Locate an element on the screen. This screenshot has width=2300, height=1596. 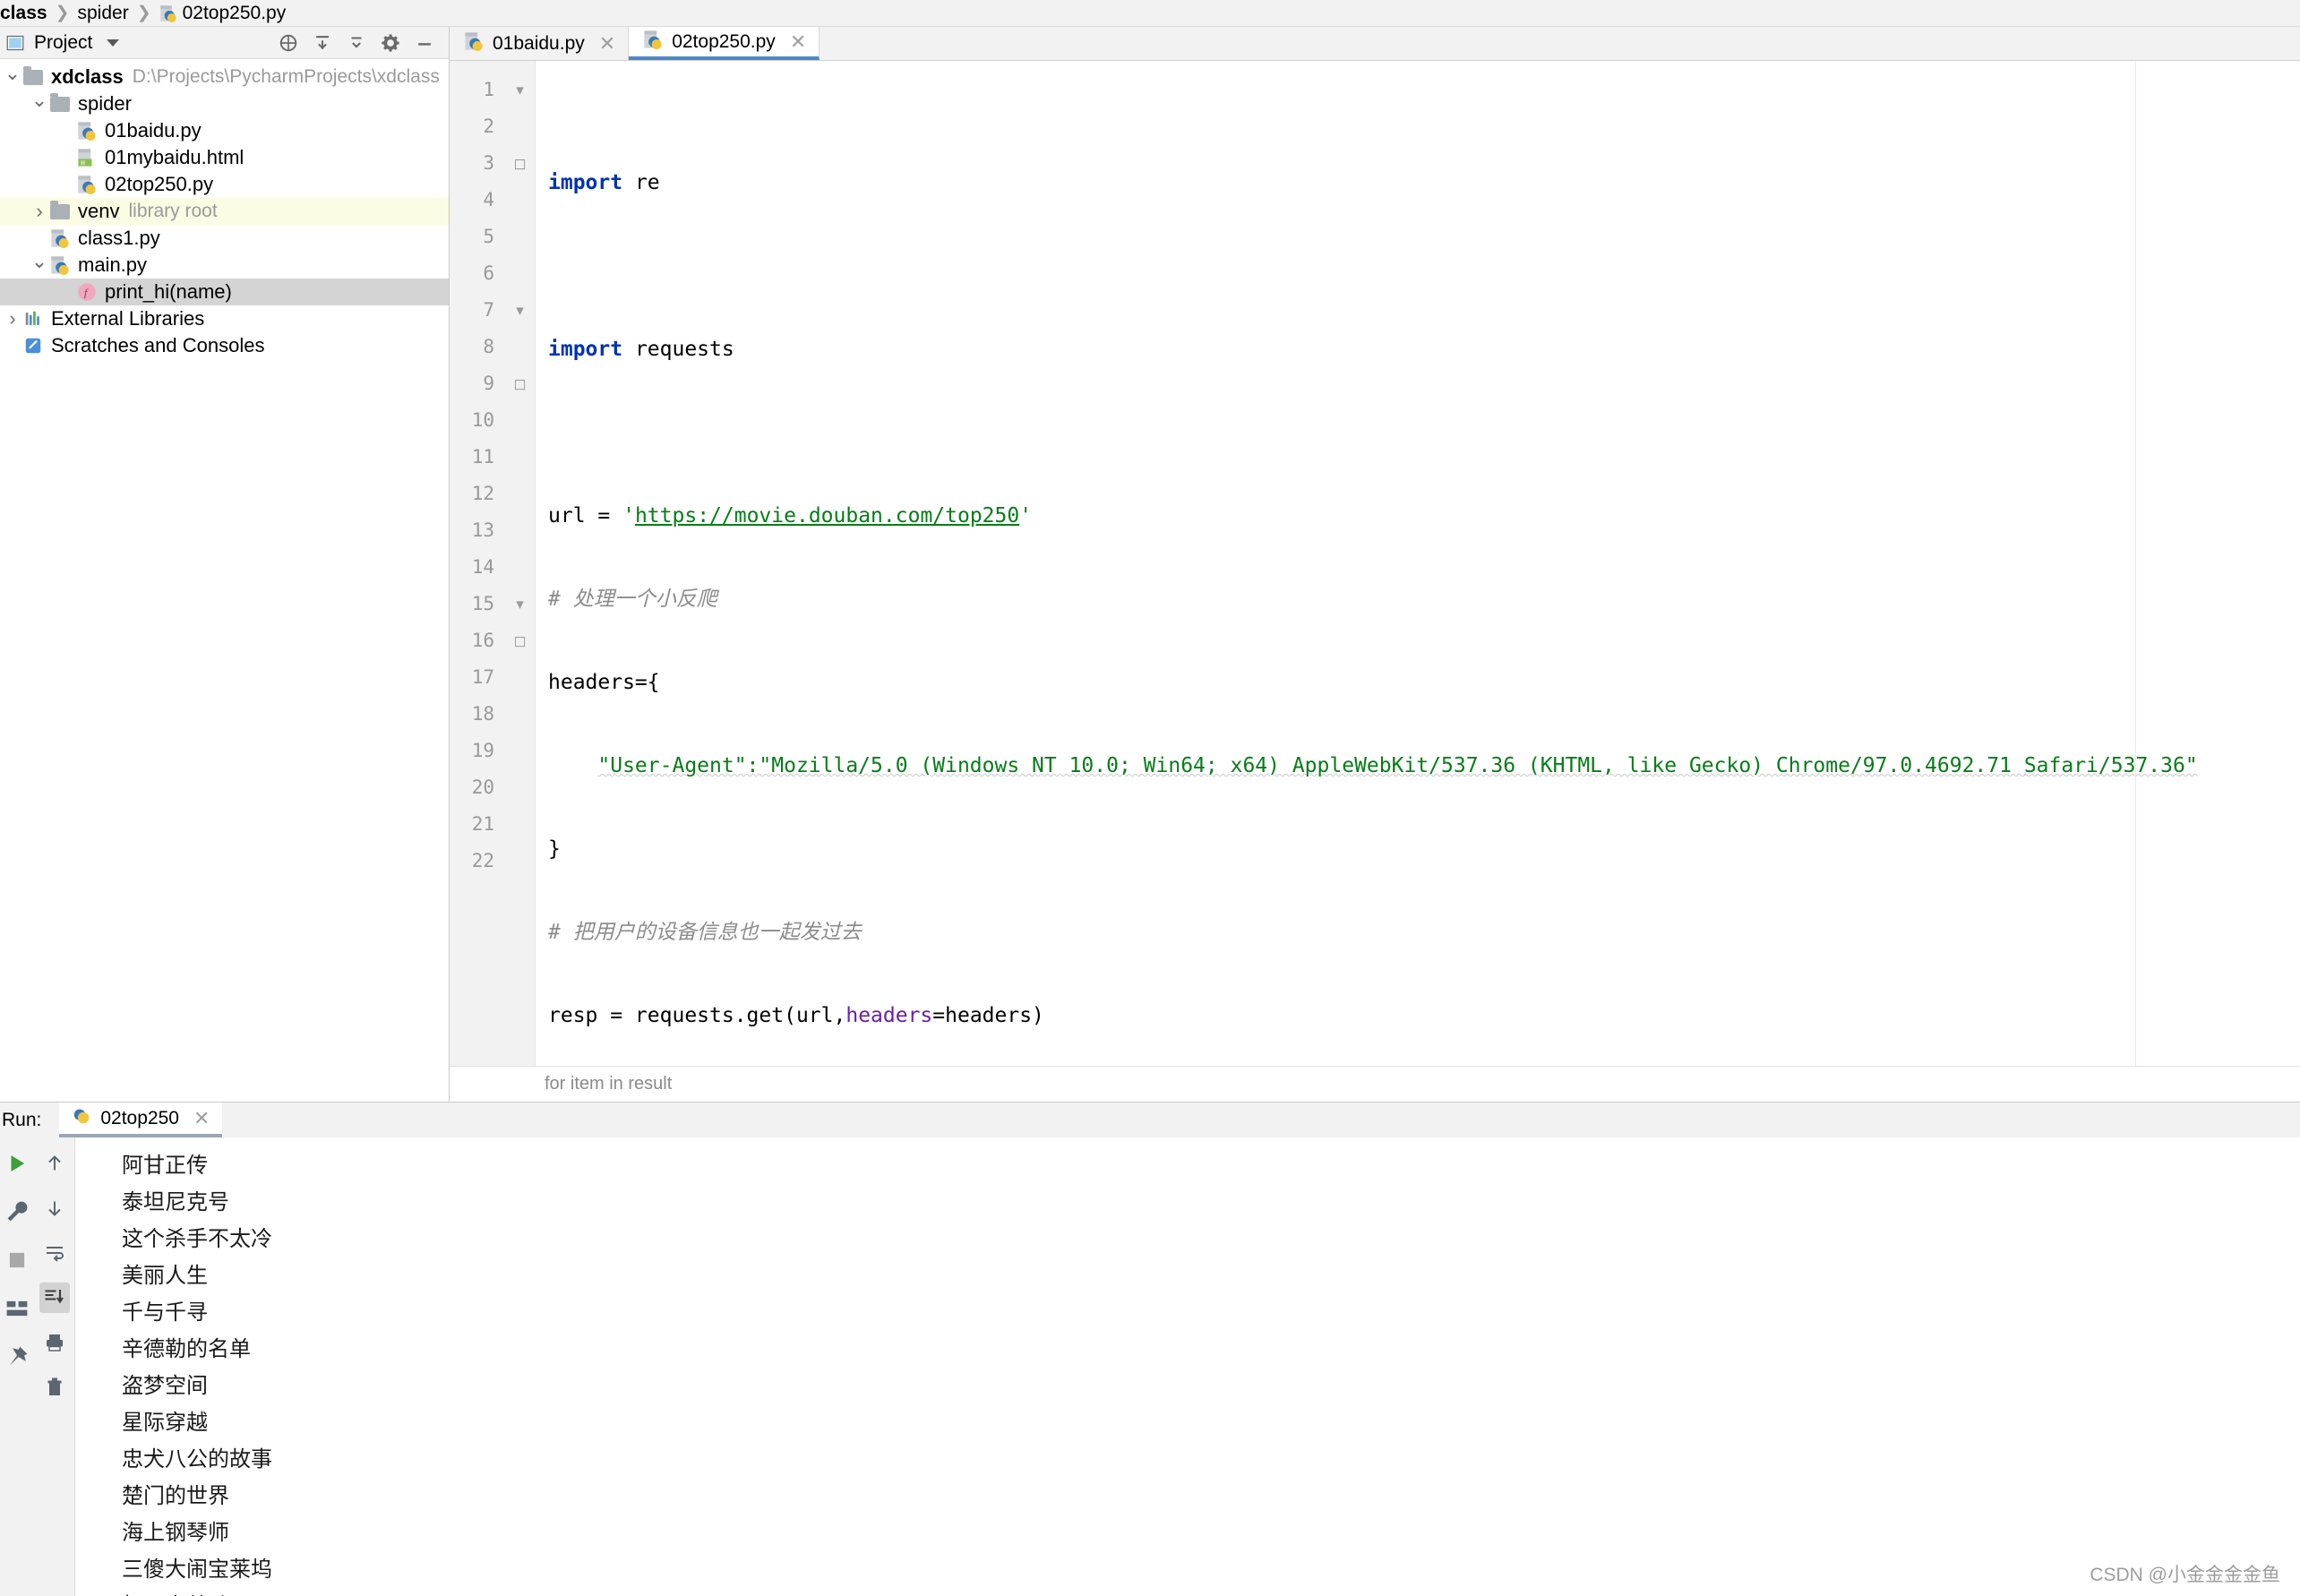
tree-item-scratches-and-consoles: Scratches and Consoles is located at coordinates (224, 345).